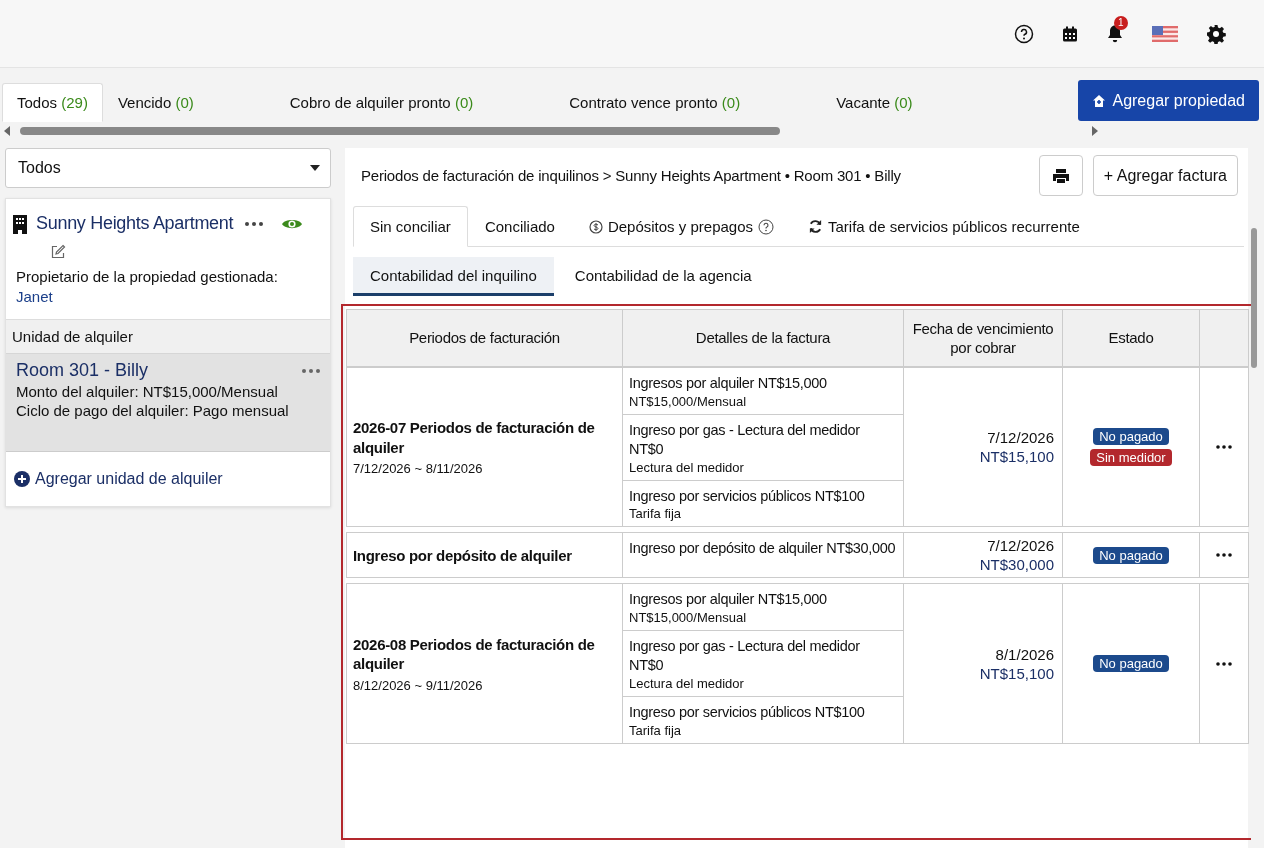  Describe the element at coordinates (655, 102) in the screenshot. I see `filter-tab: Contrato vence pronto (0)` at that location.